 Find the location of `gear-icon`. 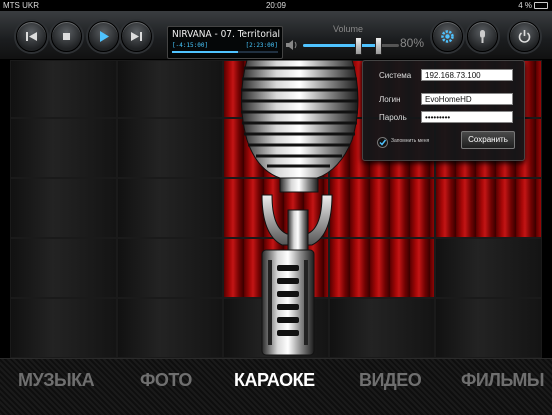

gear-icon is located at coordinates (447, 36).